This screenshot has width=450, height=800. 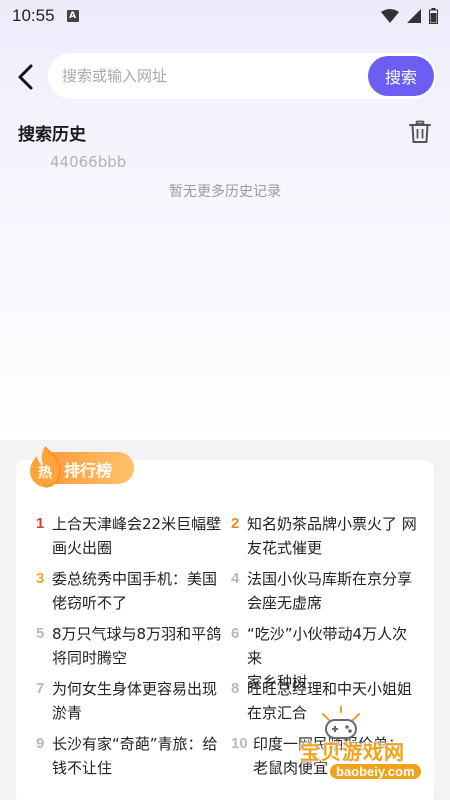 I want to click on rank-title-line: 钱不让住, so click(x=82, y=768).